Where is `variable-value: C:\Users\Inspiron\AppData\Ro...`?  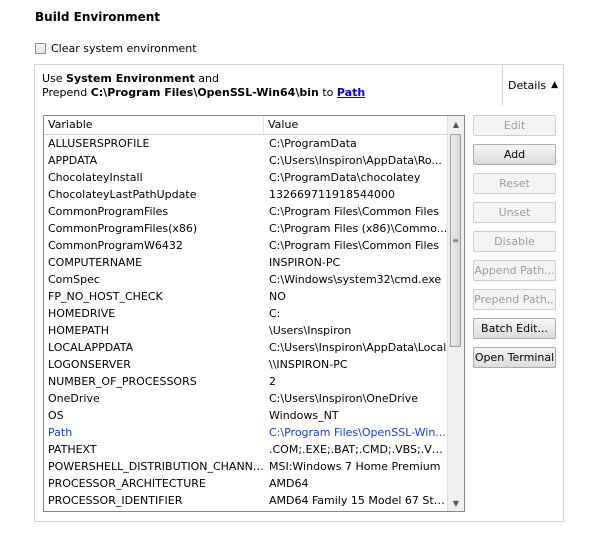 variable-value: C:\Users\Inspiron\AppData\Ro... is located at coordinates (355, 160).